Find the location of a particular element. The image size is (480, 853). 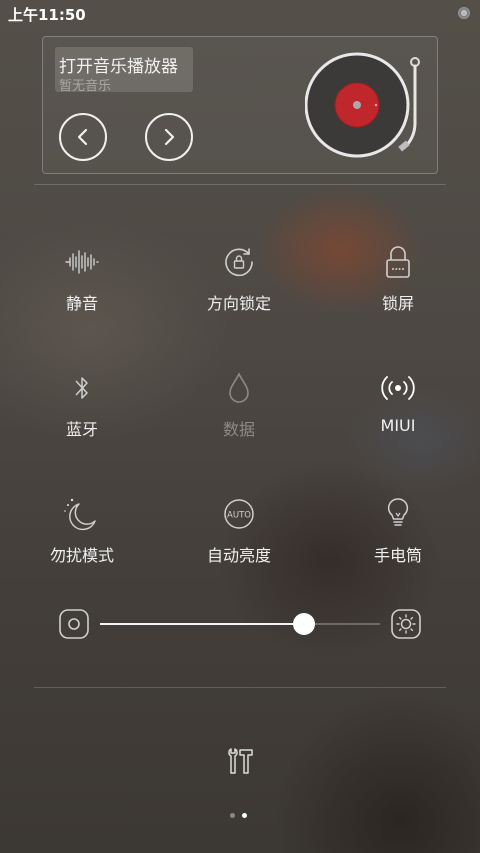

top-divider is located at coordinates (240, 184).